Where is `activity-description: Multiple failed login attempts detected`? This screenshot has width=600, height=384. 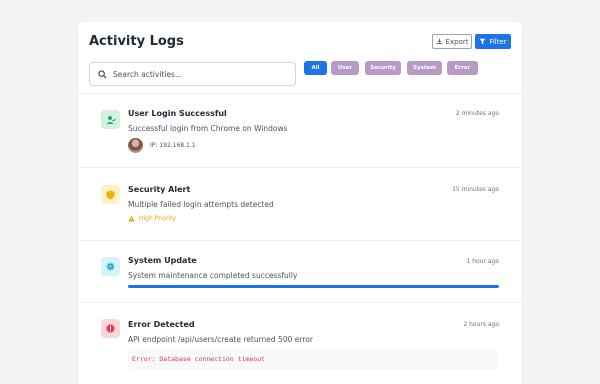 activity-description: Multiple failed login attempts detected is located at coordinates (201, 204).